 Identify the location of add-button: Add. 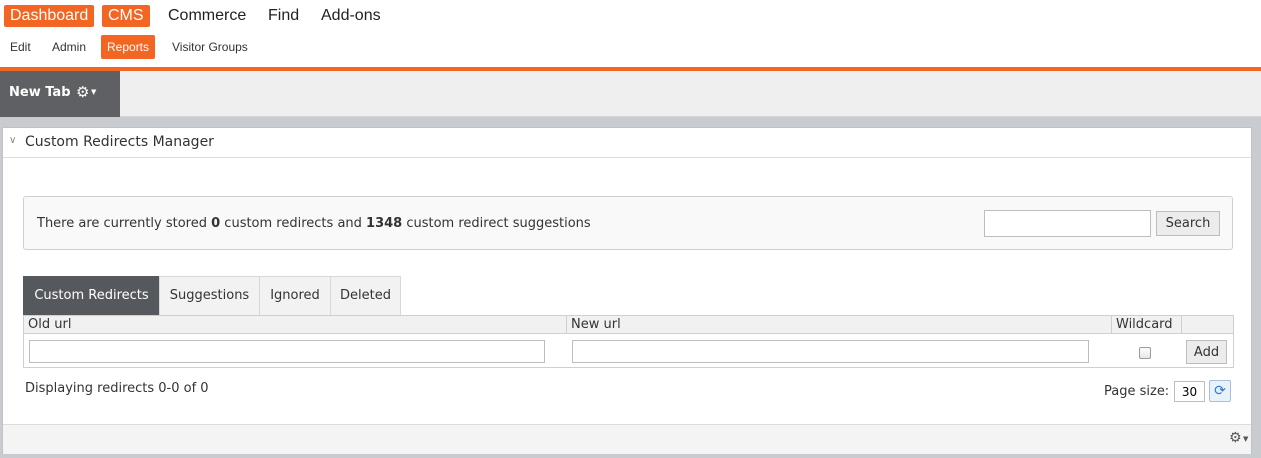
(1206, 352).